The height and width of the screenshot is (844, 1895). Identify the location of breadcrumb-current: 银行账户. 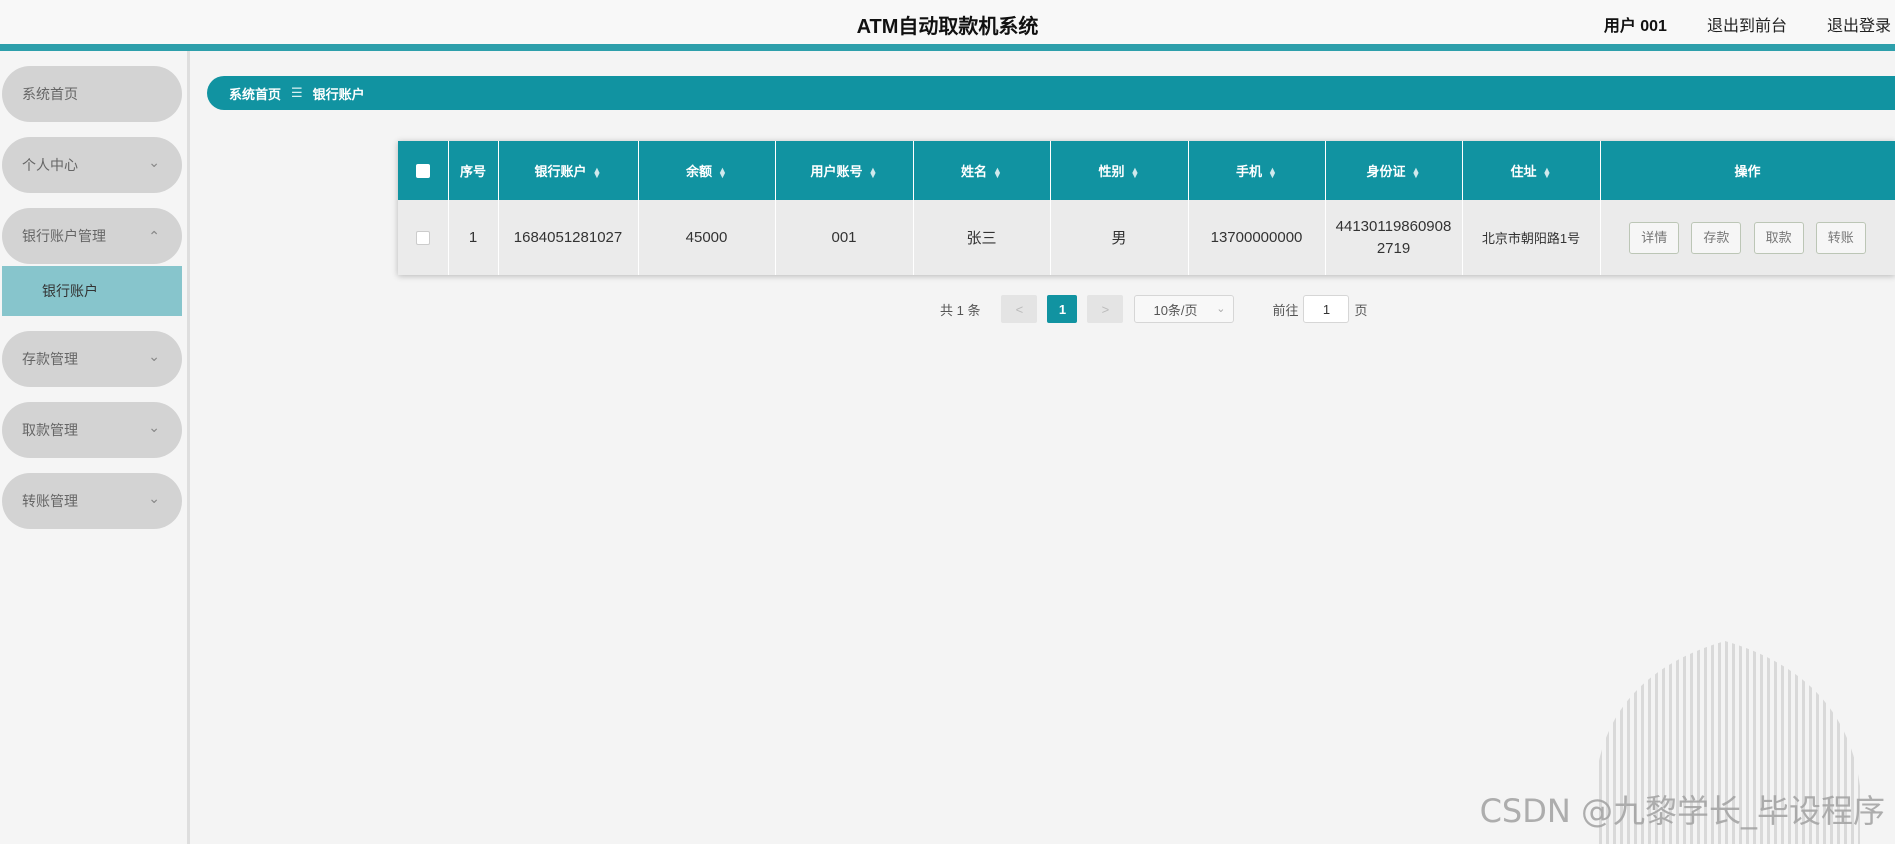
(338, 94).